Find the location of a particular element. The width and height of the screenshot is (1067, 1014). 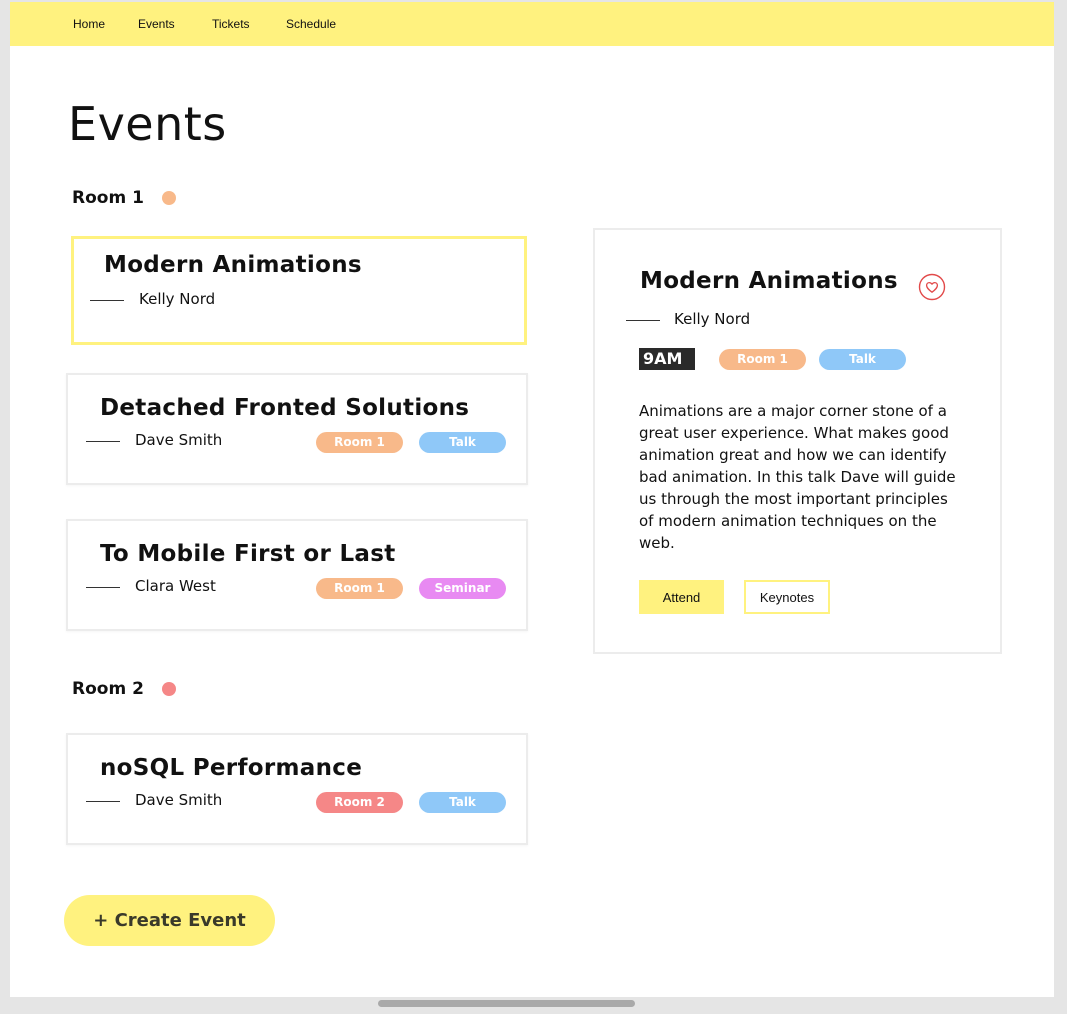

event-title: noSQL Performance is located at coordinates (231, 768).